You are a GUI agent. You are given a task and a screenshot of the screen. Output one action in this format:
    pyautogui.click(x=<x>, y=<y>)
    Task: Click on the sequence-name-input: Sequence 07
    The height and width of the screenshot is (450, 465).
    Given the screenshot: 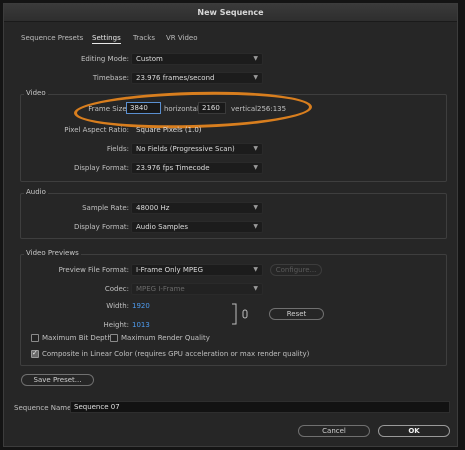 What is the action you would take?
    pyautogui.click(x=260, y=407)
    